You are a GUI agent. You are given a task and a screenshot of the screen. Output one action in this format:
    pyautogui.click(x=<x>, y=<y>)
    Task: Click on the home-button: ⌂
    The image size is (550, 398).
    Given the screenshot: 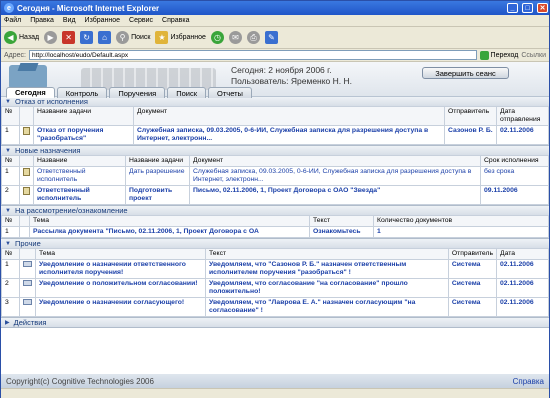 What is the action you would take?
    pyautogui.click(x=105, y=37)
    